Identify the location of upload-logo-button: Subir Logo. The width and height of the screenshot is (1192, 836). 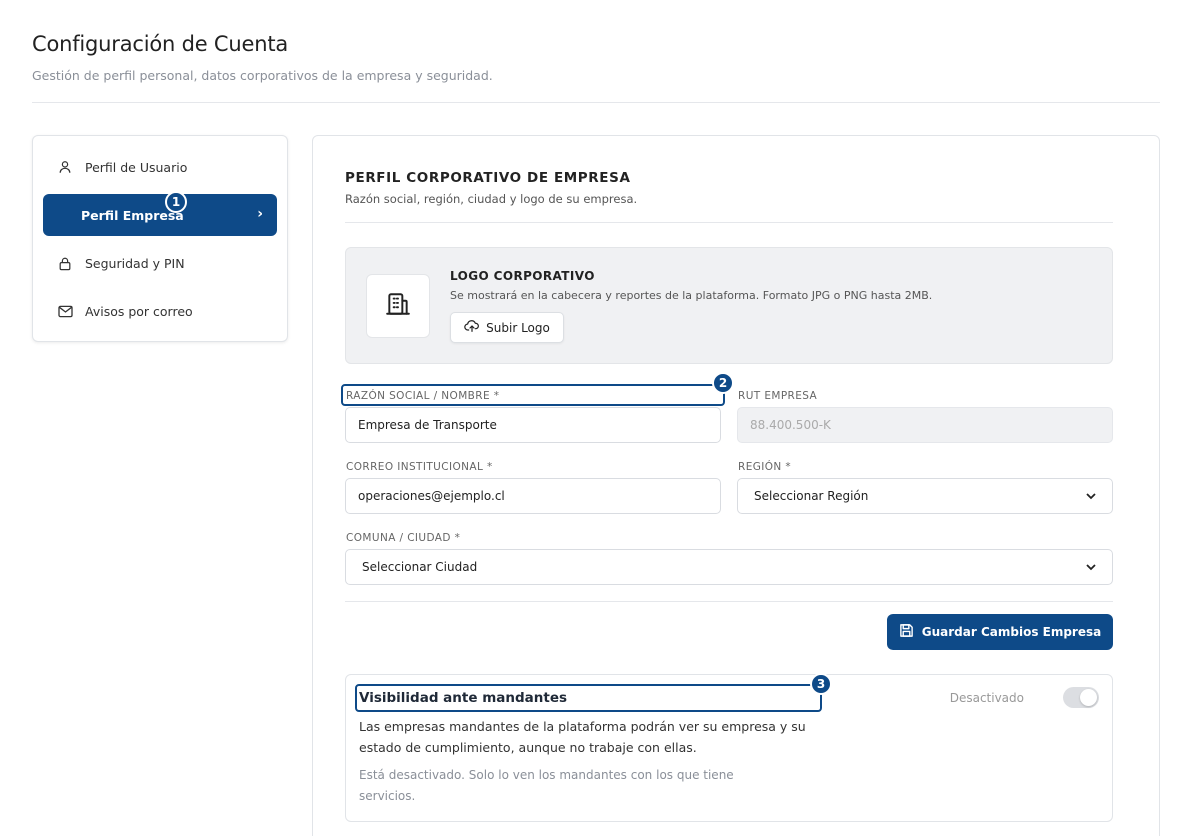
(507, 327).